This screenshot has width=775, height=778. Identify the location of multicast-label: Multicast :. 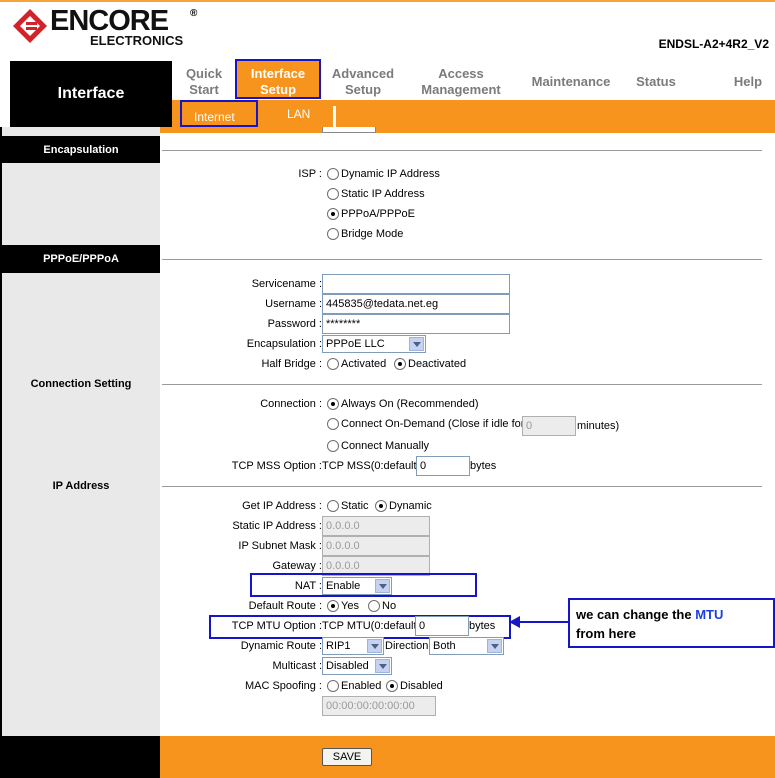
(297, 666).